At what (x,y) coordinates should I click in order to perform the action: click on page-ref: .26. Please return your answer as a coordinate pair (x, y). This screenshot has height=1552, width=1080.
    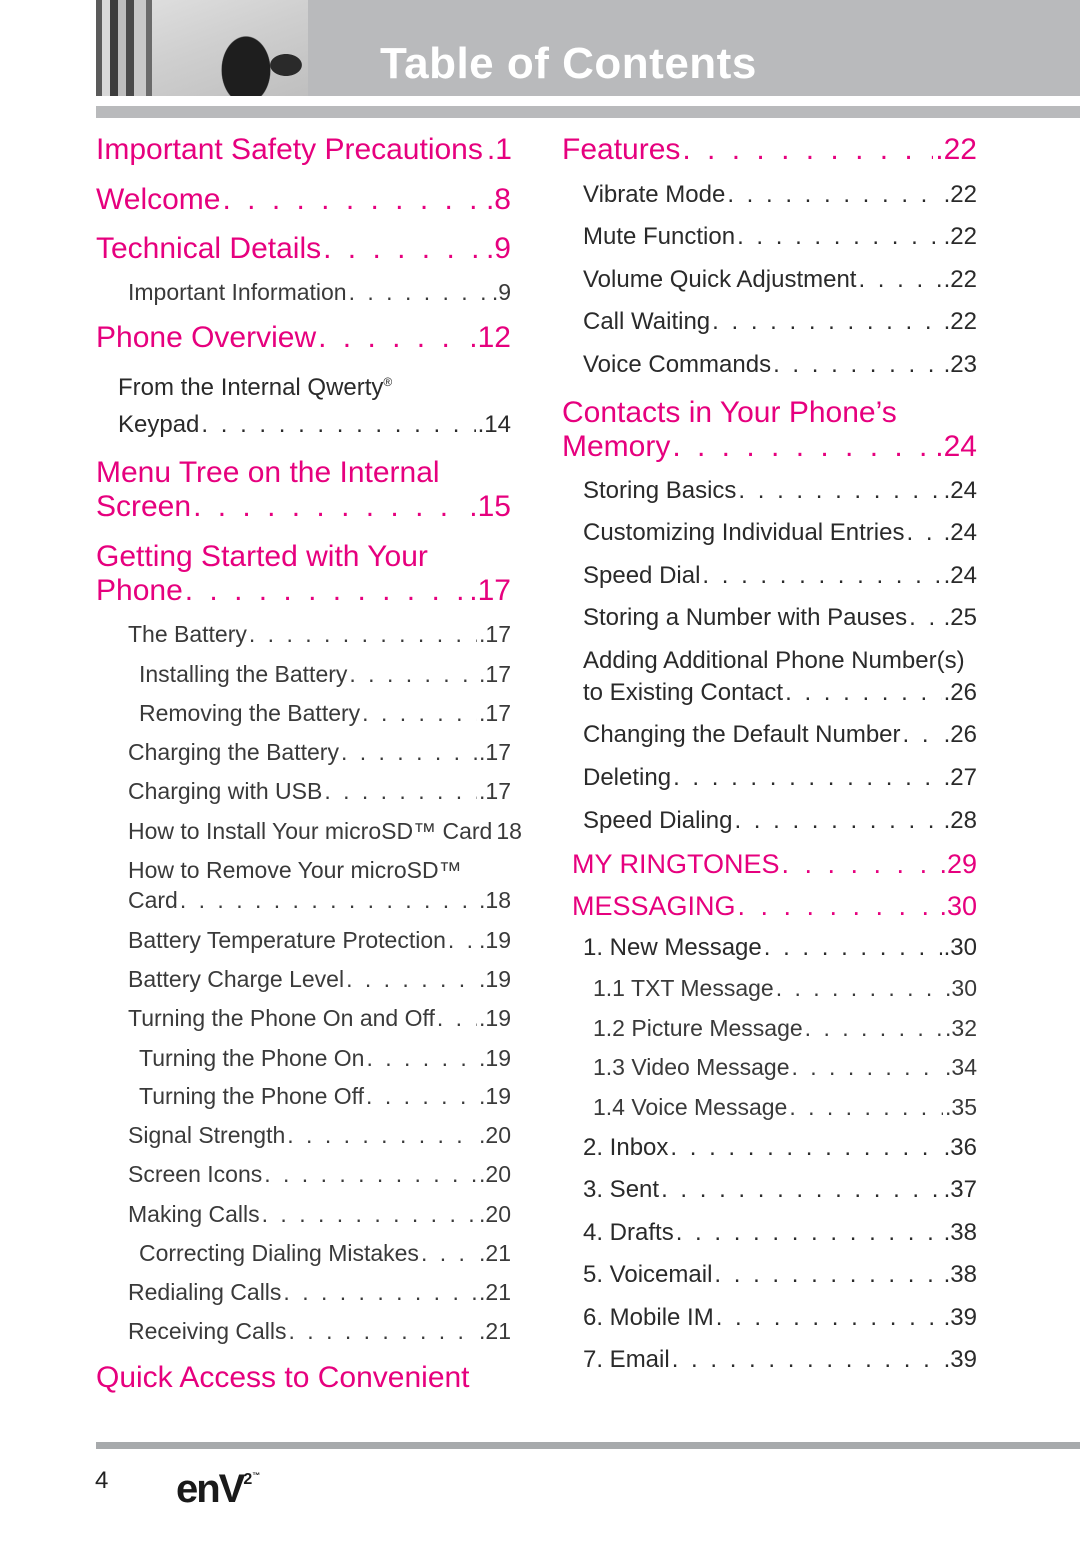
    Looking at the image, I should click on (960, 692).